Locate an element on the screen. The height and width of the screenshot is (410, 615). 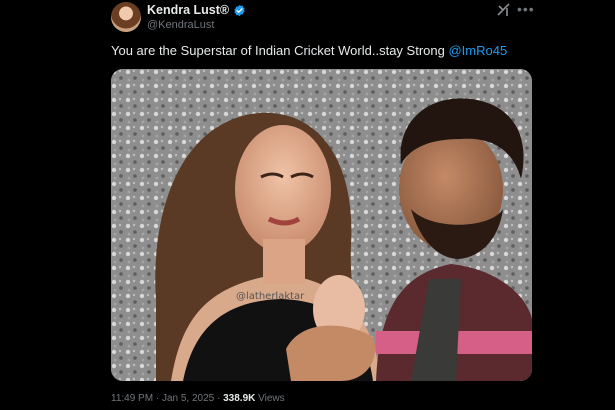
more-icon: ••• is located at coordinates (526, 9).